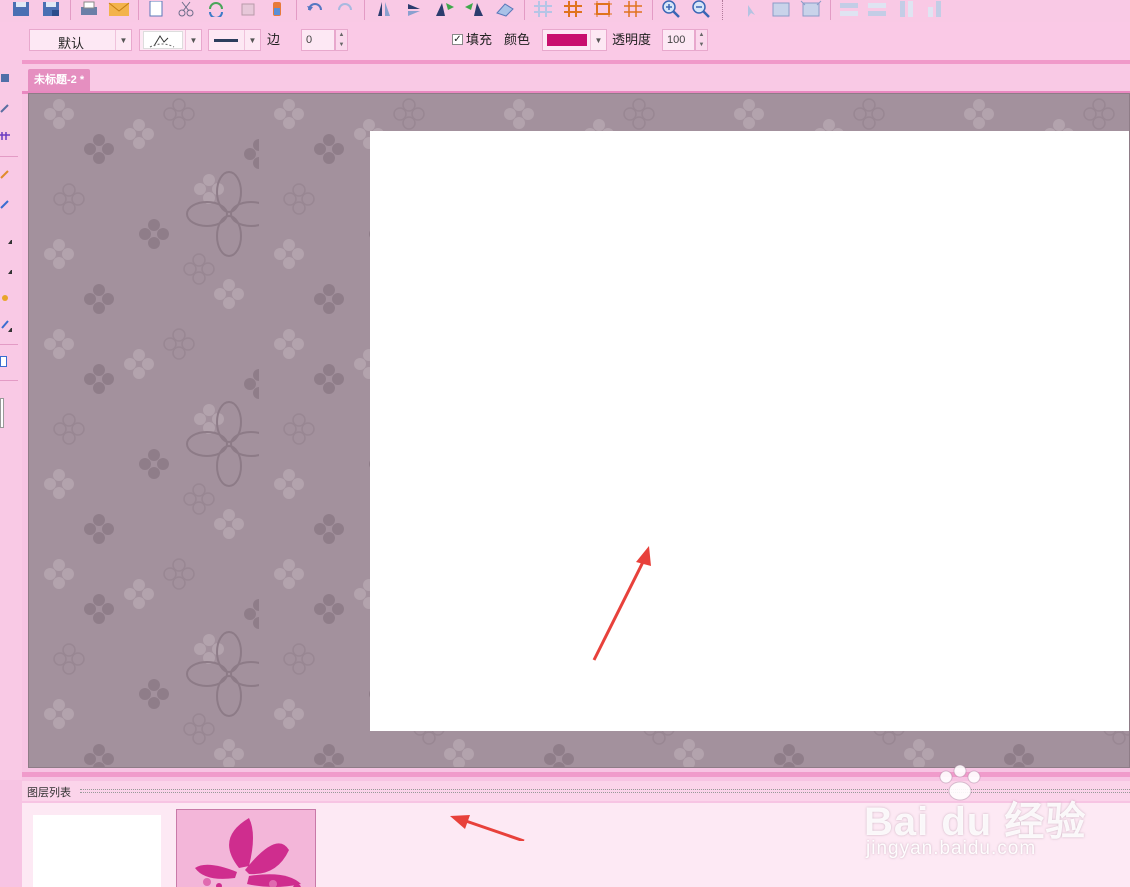  What do you see at coordinates (414, 9) in the screenshot?
I see `flip-horizontal-icon` at bounding box center [414, 9].